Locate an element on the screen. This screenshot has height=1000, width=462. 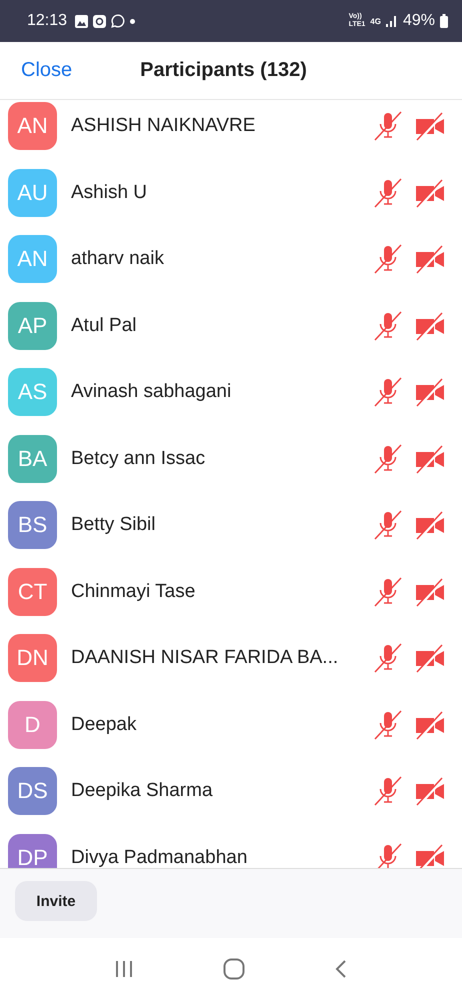
participant-row: BS Betty Sibil is located at coordinates (231, 532).